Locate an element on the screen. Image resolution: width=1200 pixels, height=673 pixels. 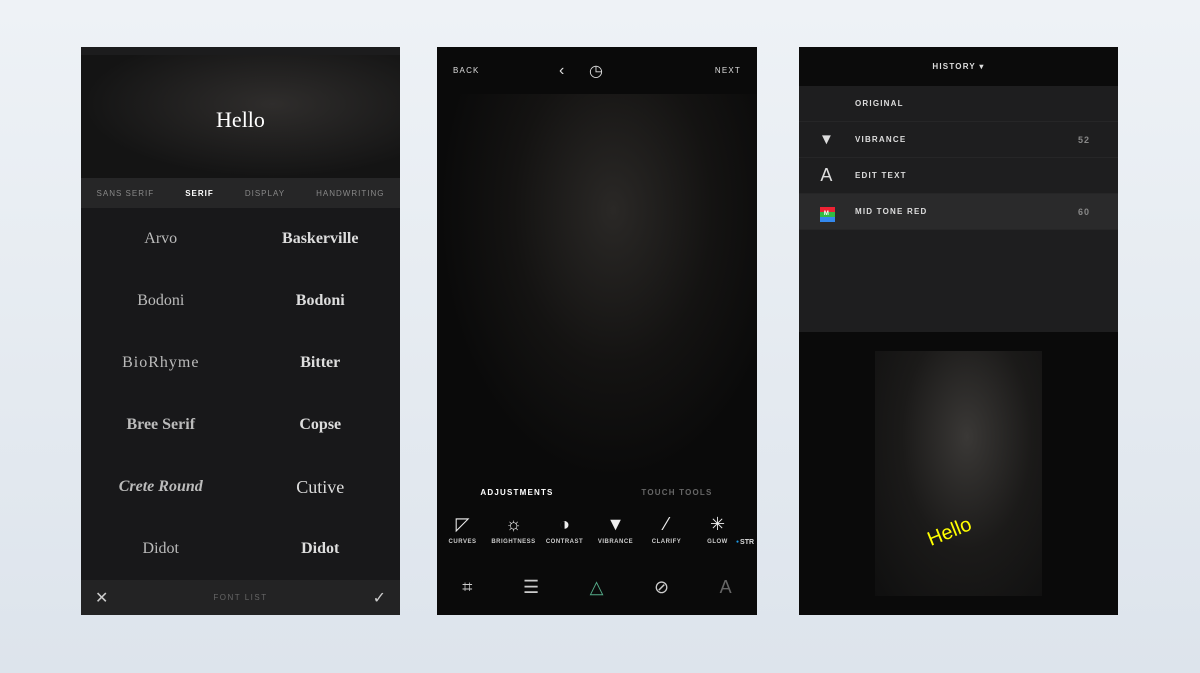
tab-handwriting: HANDWRITING is located at coordinates (350, 193).